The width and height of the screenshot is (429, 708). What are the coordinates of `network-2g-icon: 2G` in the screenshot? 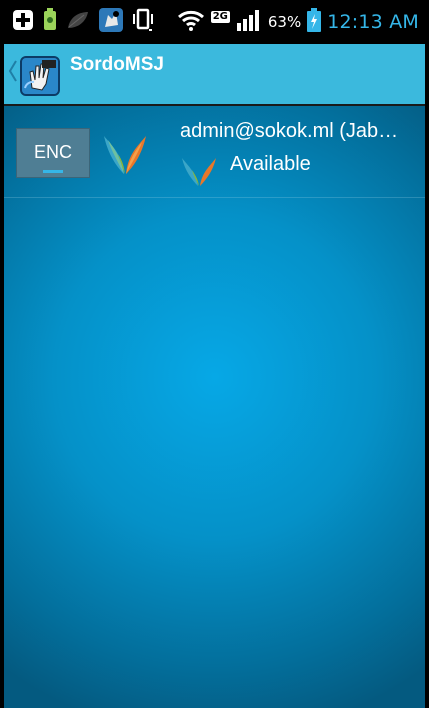 It's located at (220, 17).